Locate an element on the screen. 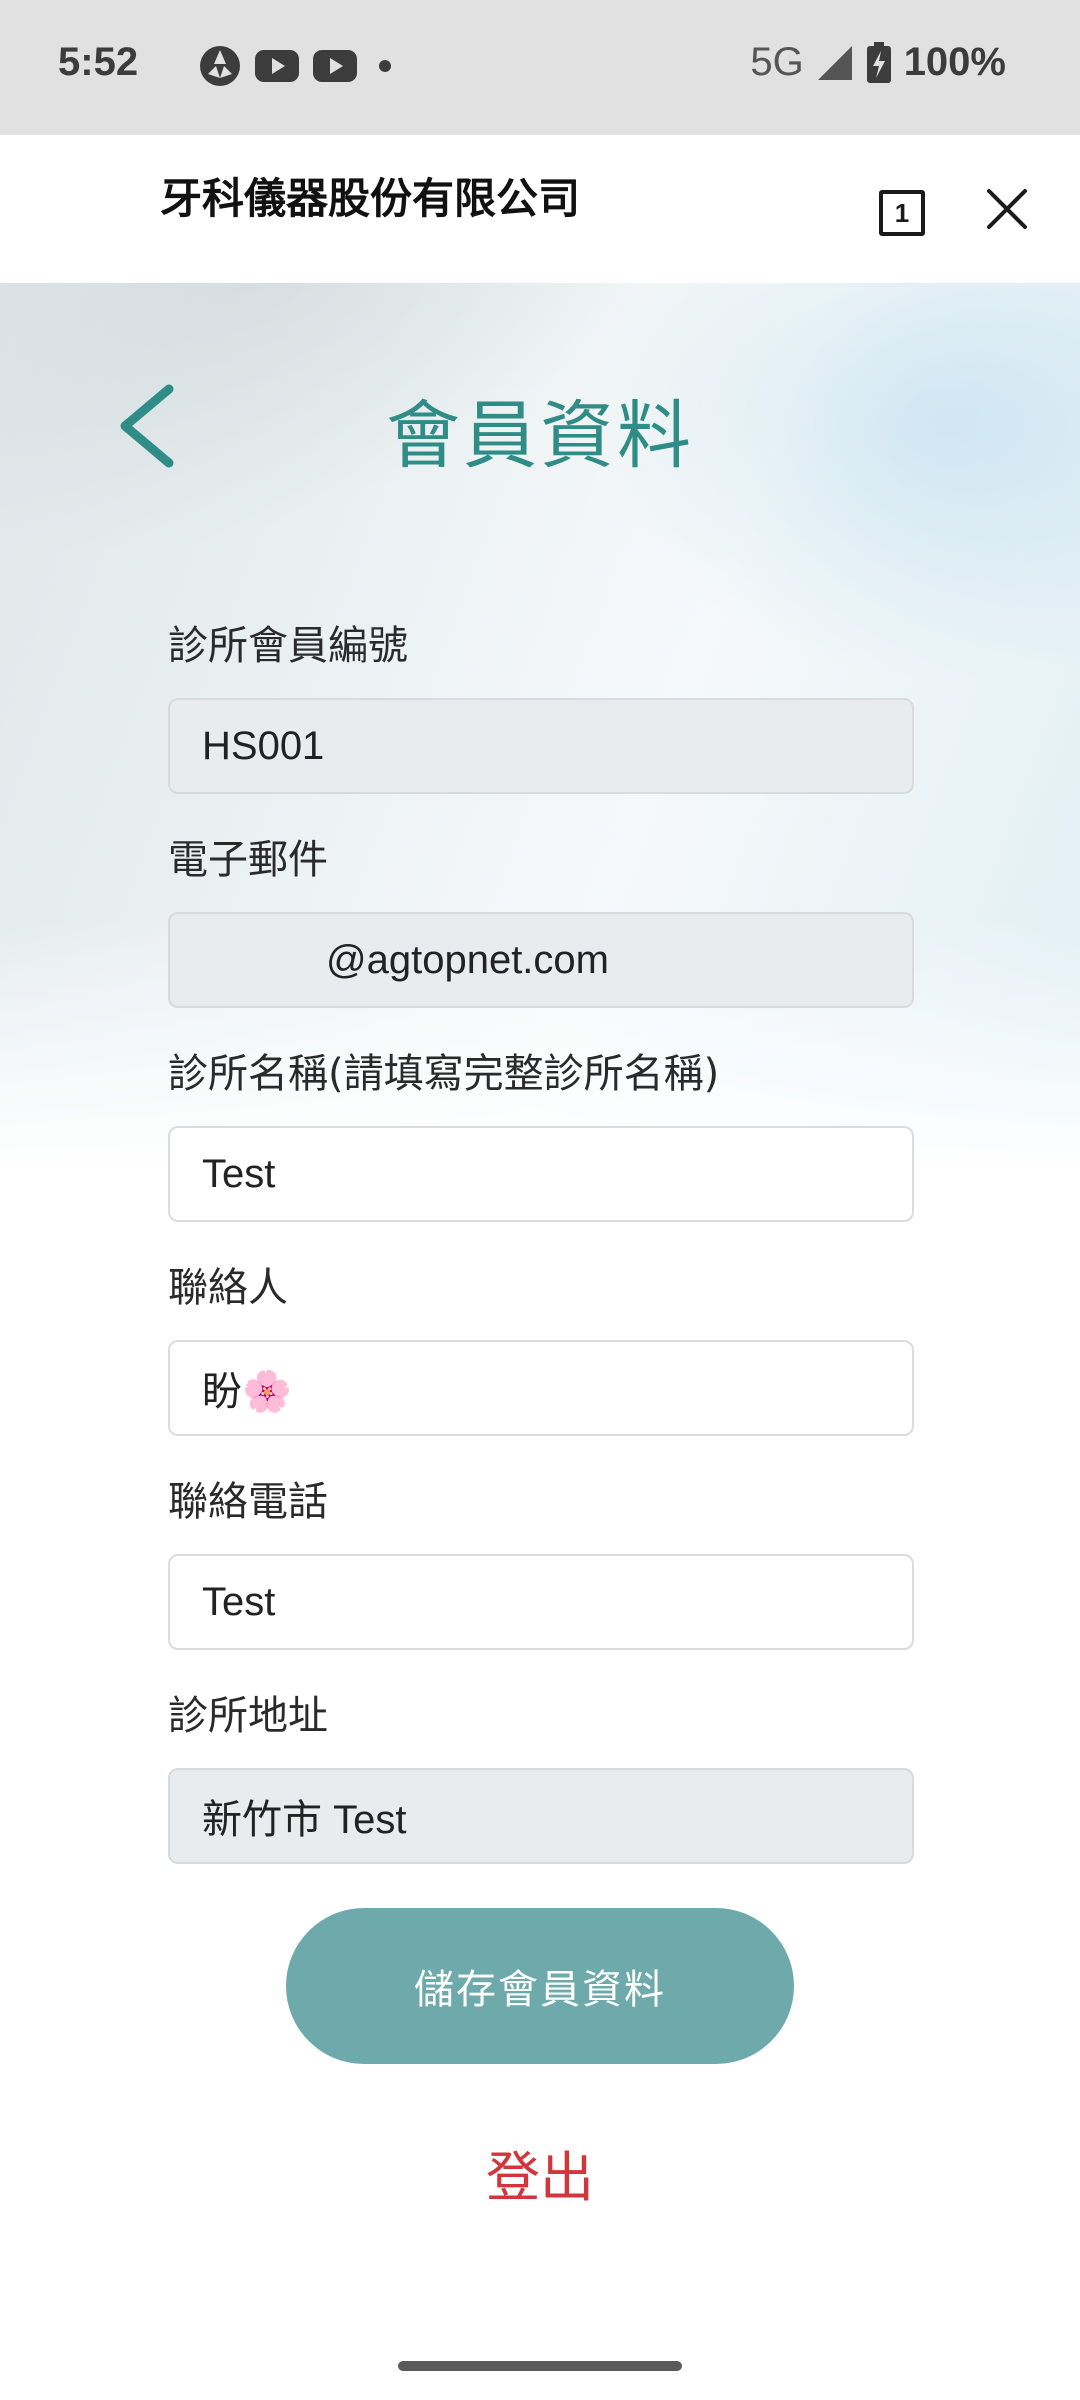 The width and height of the screenshot is (1080, 2400). app-notification-icon is located at coordinates (220, 66).